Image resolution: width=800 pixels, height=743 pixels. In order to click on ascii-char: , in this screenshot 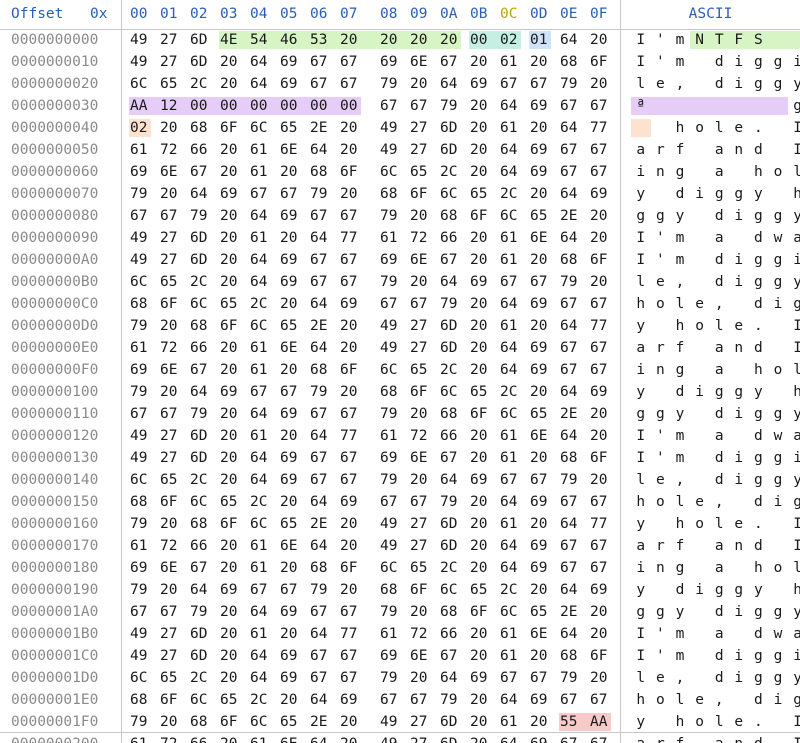, I will do `click(680, 678)`.